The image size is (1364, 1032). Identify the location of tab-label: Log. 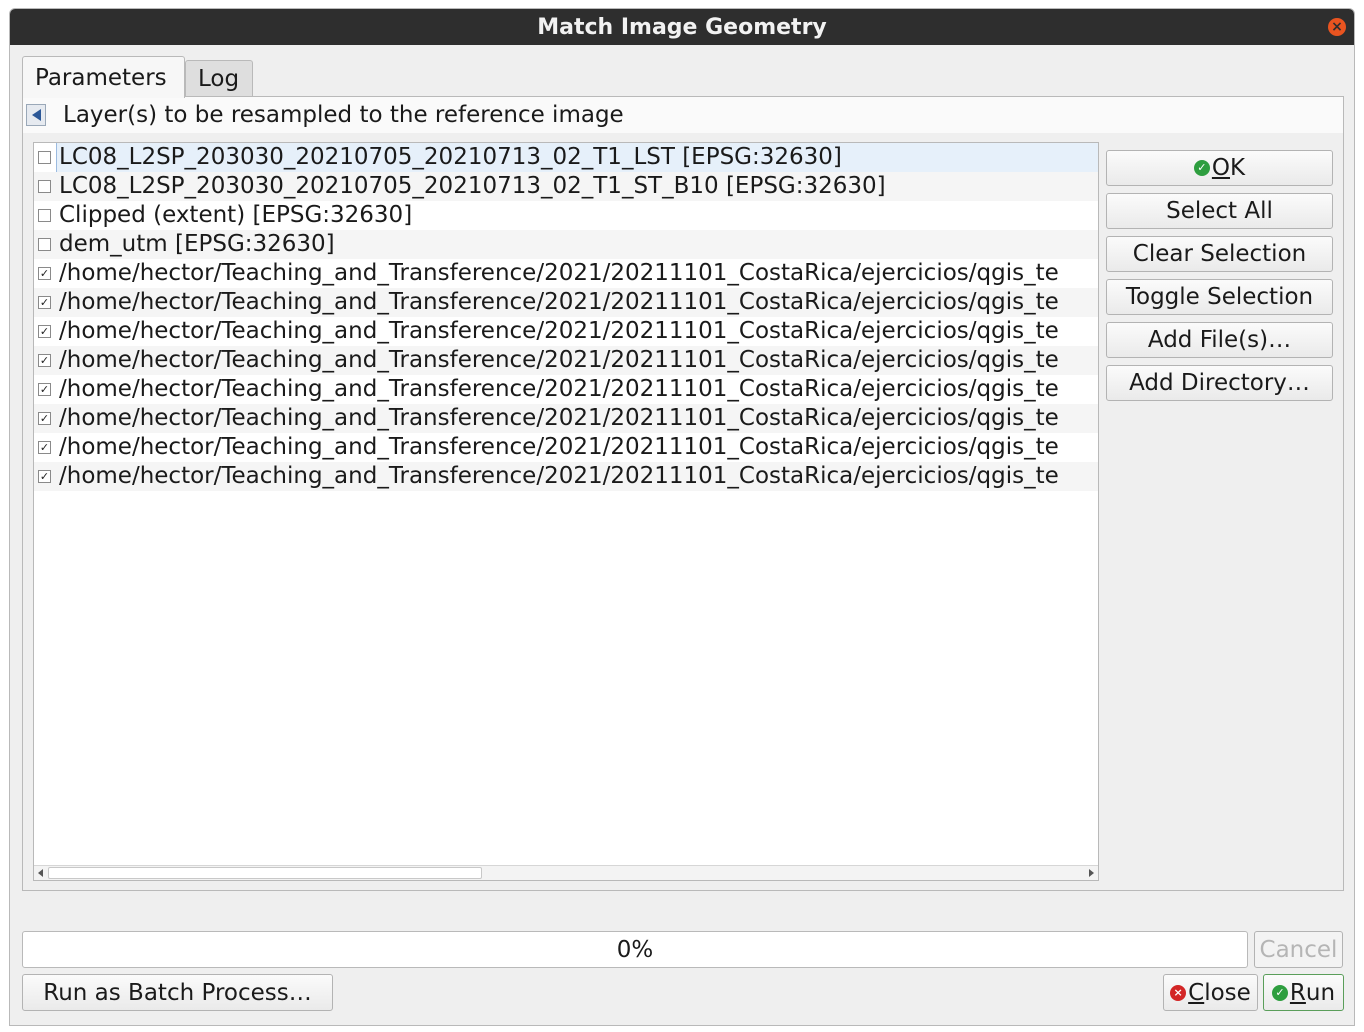
(219, 79).